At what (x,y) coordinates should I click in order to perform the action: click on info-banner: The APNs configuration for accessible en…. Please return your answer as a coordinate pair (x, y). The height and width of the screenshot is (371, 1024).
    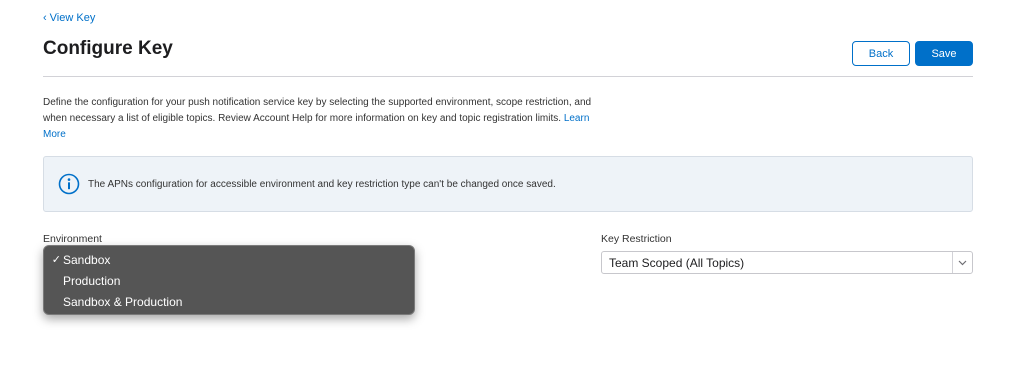
    Looking at the image, I should click on (508, 184).